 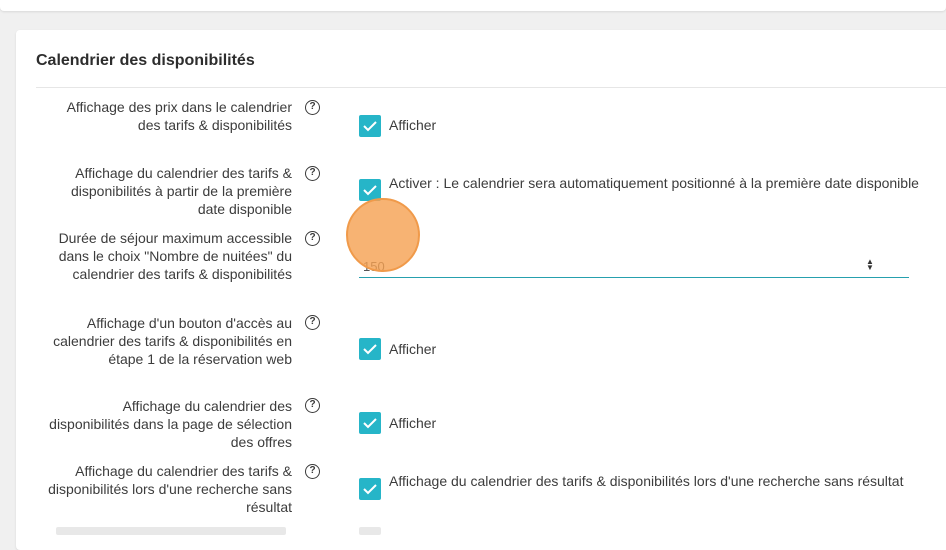 I want to click on option-offers-page: Afficher, so click(x=413, y=423).